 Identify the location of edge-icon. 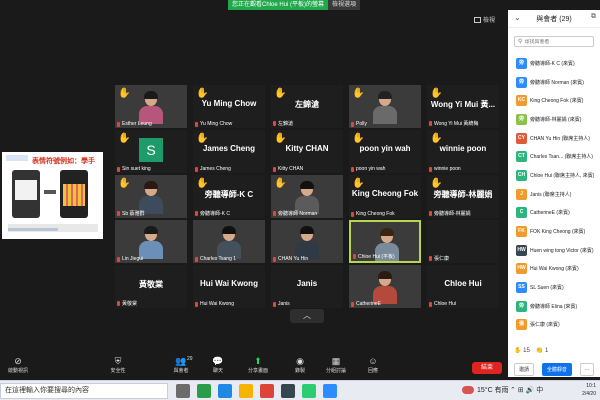
(225, 391).